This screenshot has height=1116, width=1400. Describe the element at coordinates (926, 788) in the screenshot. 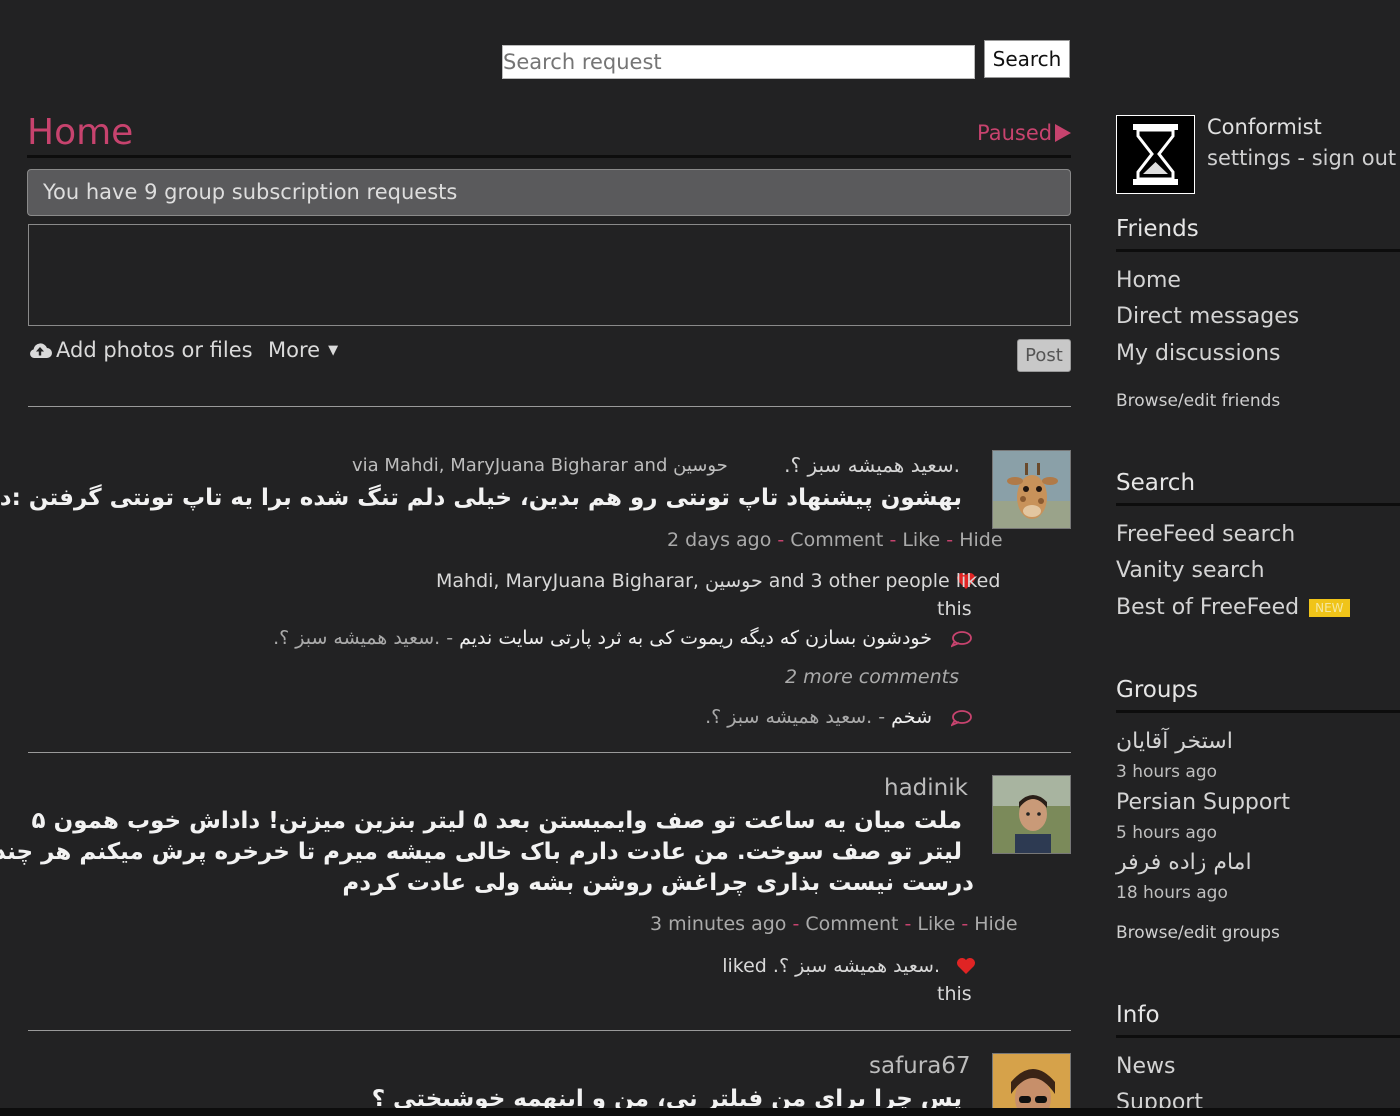

I see `post-author: hadinik` at that location.